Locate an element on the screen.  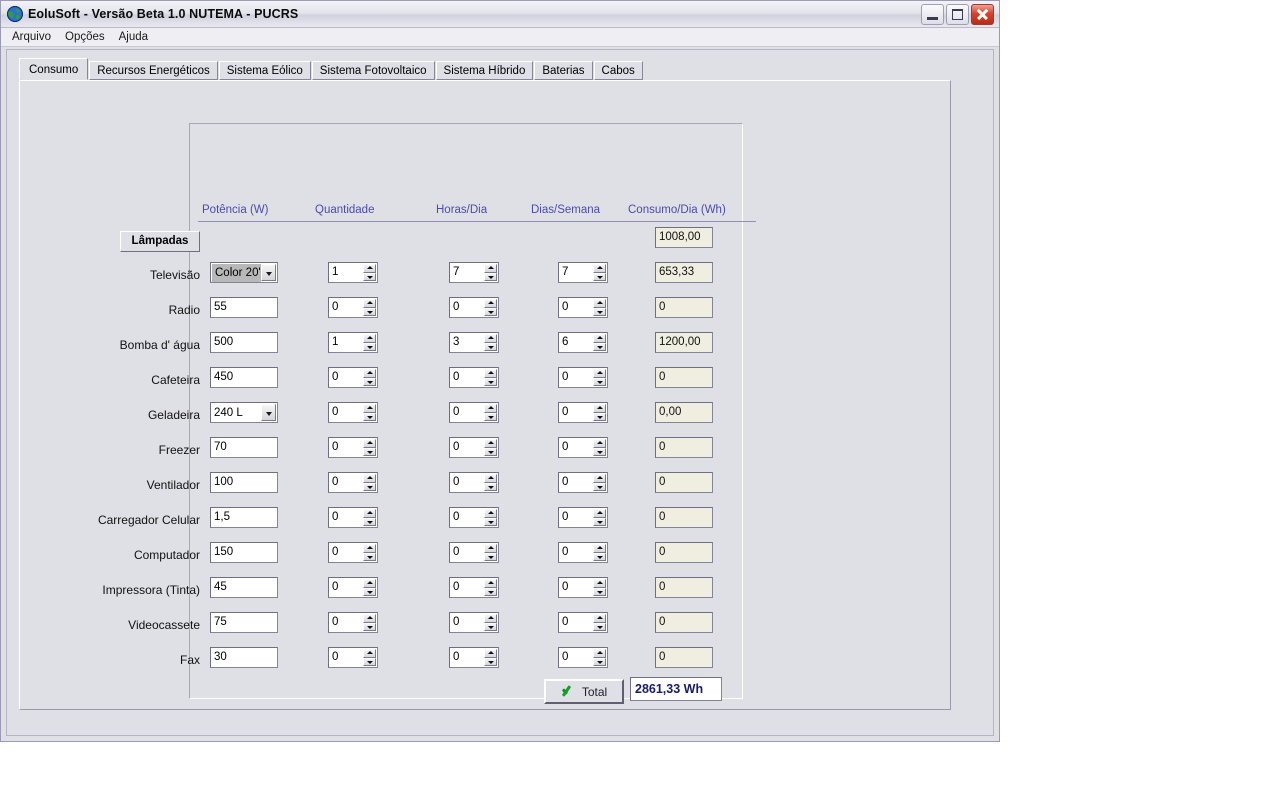
quantidade-stepper-bomba-d-agua-increment is located at coordinates (369, 338).